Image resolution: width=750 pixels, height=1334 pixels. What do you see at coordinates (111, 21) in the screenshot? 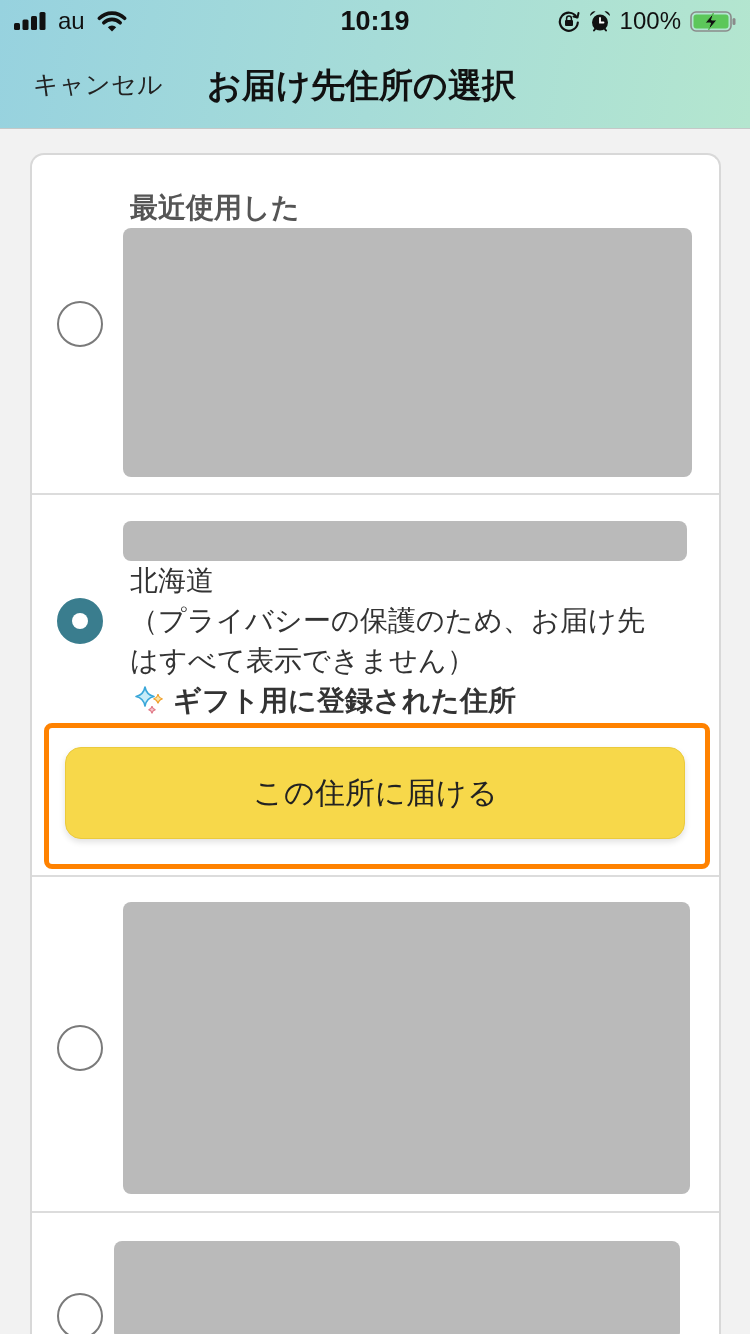
I see `wifi-icon` at bounding box center [111, 21].